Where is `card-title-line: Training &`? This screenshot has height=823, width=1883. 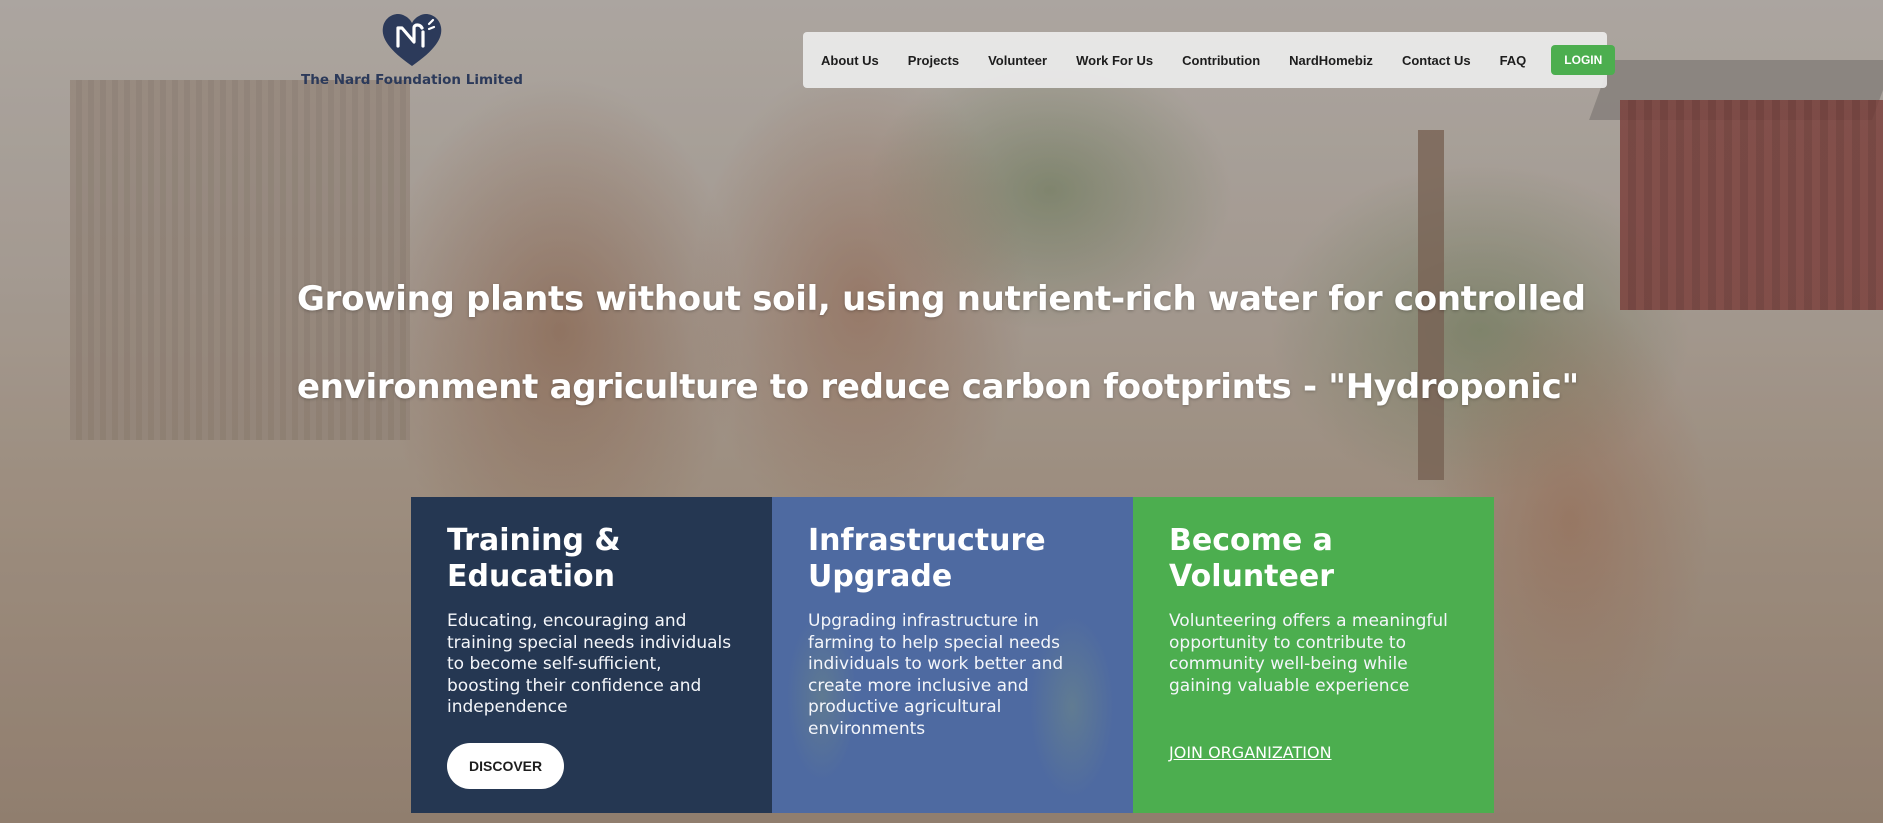 card-title-line: Training & is located at coordinates (534, 540).